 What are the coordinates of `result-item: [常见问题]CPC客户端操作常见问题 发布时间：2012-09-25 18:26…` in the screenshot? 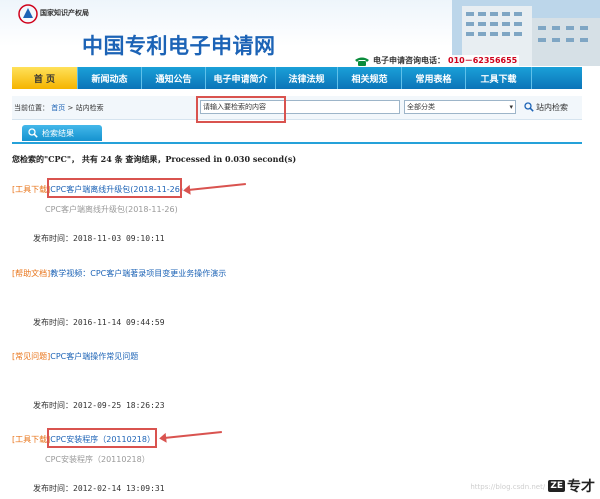 It's located at (292, 381).